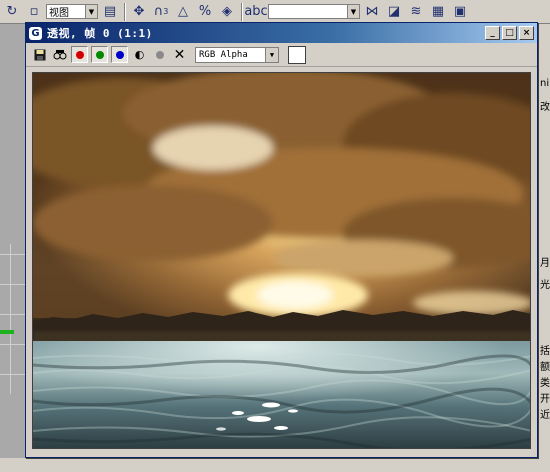 The height and width of the screenshot is (472, 550). I want to click on background-viewport, so click(13, 248).